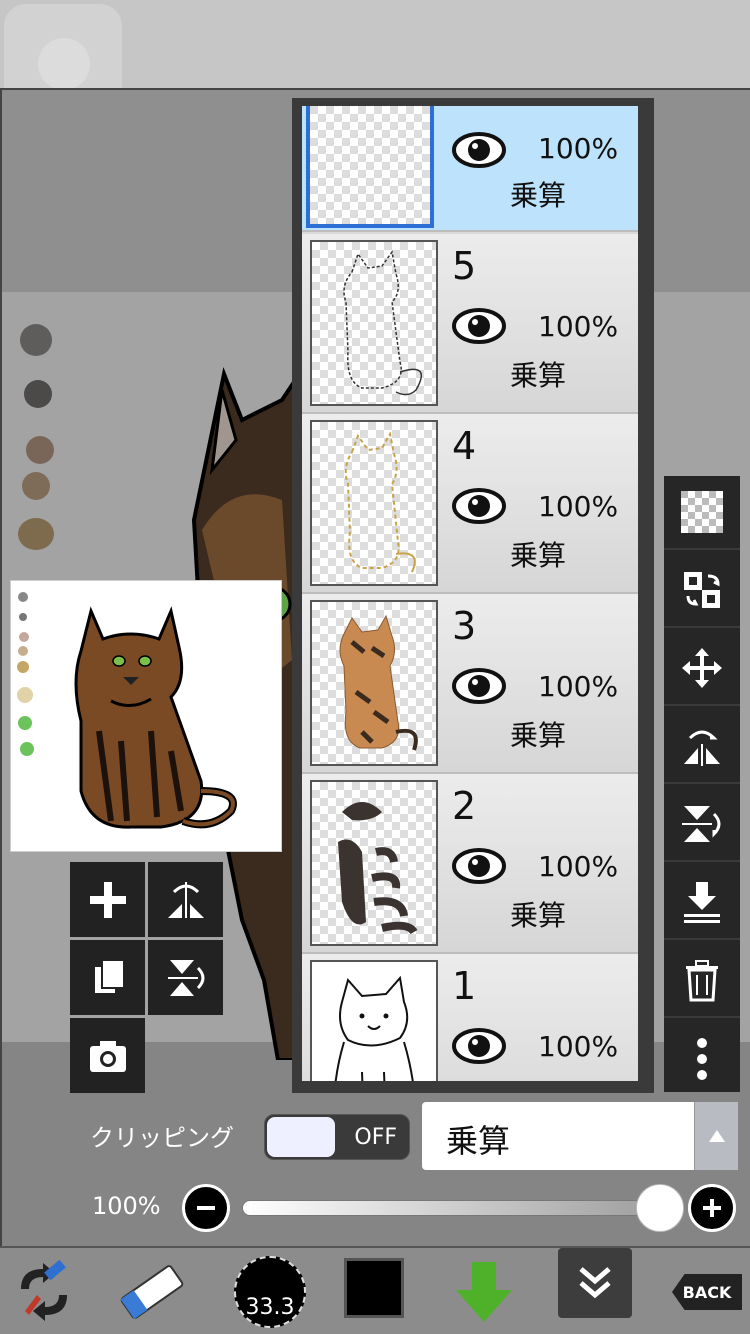 Image resolution: width=750 pixels, height=1334 pixels. What do you see at coordinates (464, 806) in the screenshot?
I see `layer-number: 2` at bounding box center [464, 806].